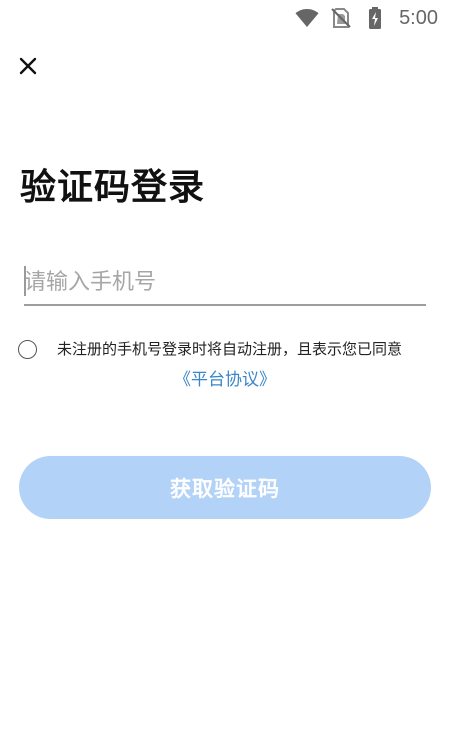  I want to click on page-title: 验证码登录, so click(113, 187).